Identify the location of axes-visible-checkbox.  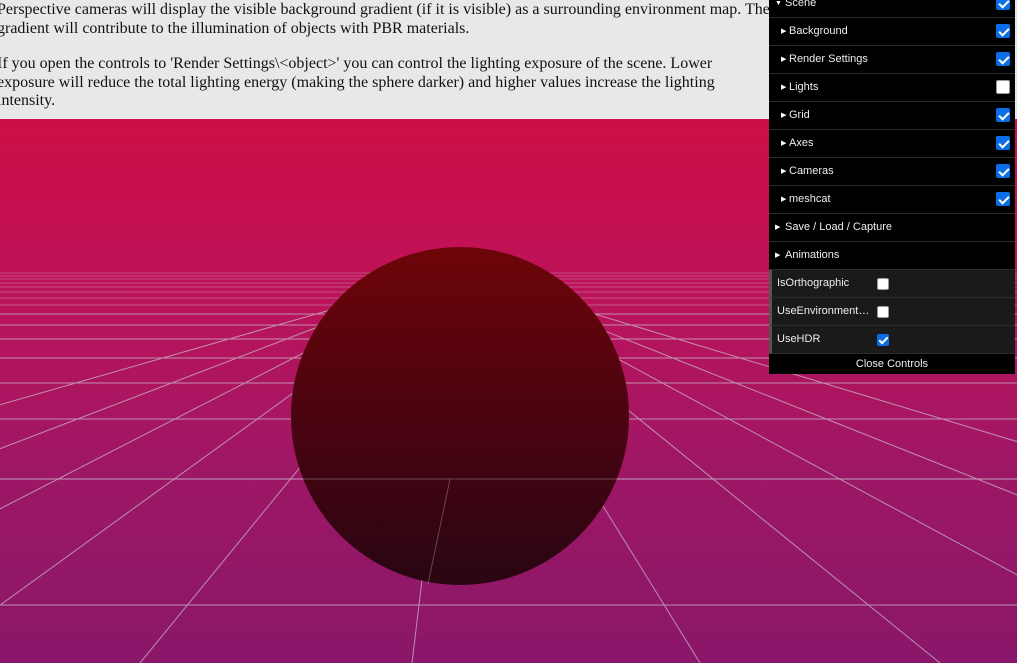
(1003, 143).